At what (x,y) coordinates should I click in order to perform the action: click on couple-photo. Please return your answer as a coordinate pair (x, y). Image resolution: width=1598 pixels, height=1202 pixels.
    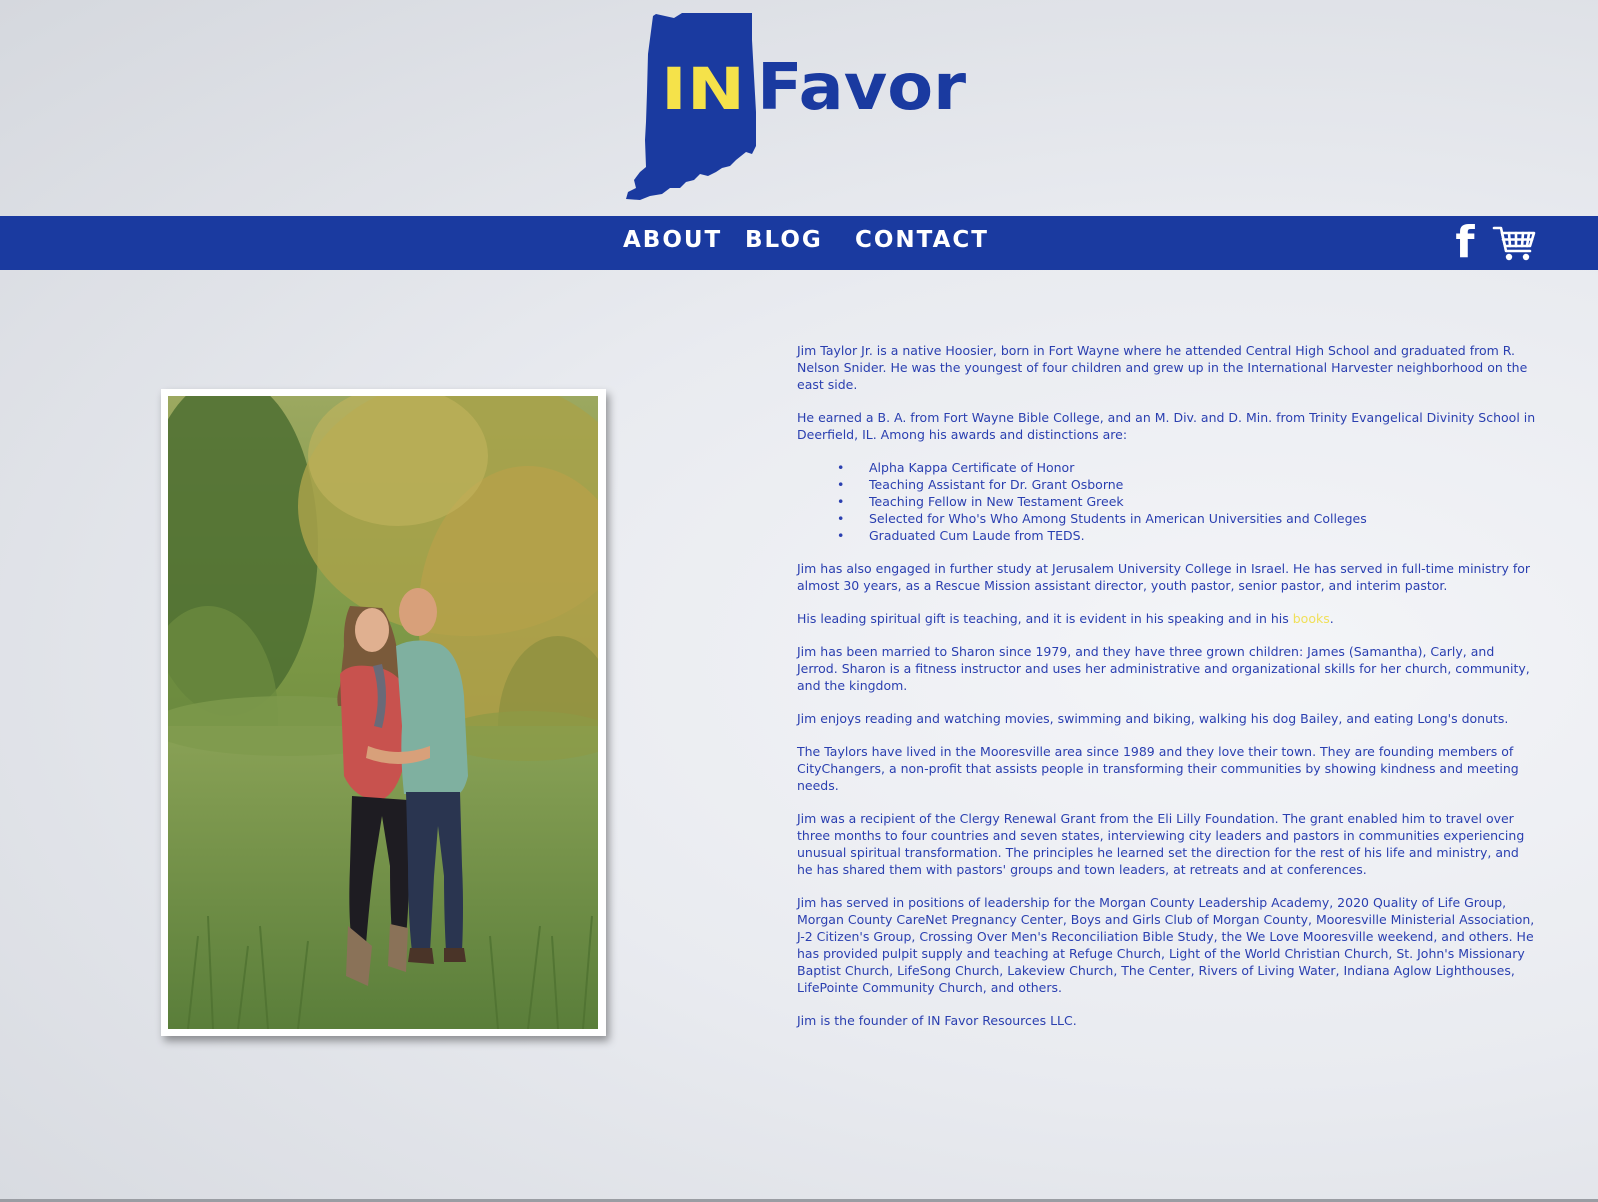
    Looking at the image, I should click on (383, 712).